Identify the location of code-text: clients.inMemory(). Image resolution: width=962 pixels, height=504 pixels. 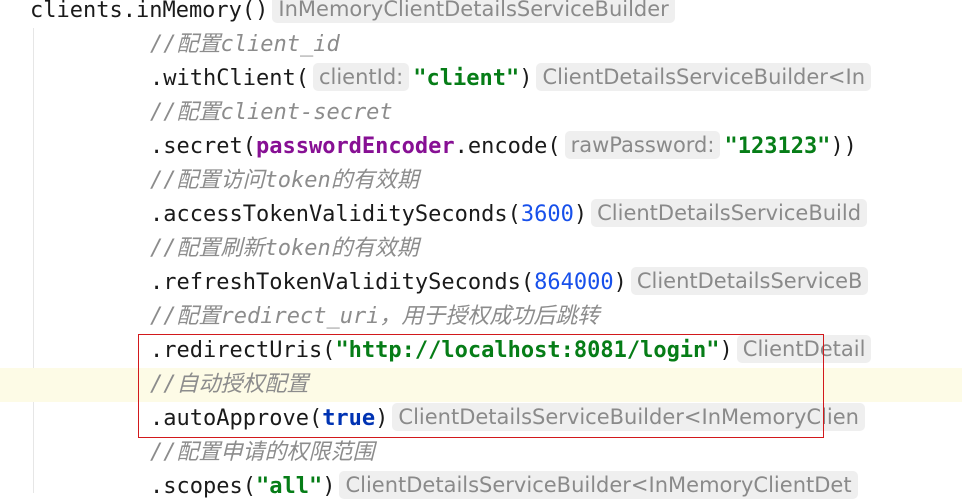
(149, 11).